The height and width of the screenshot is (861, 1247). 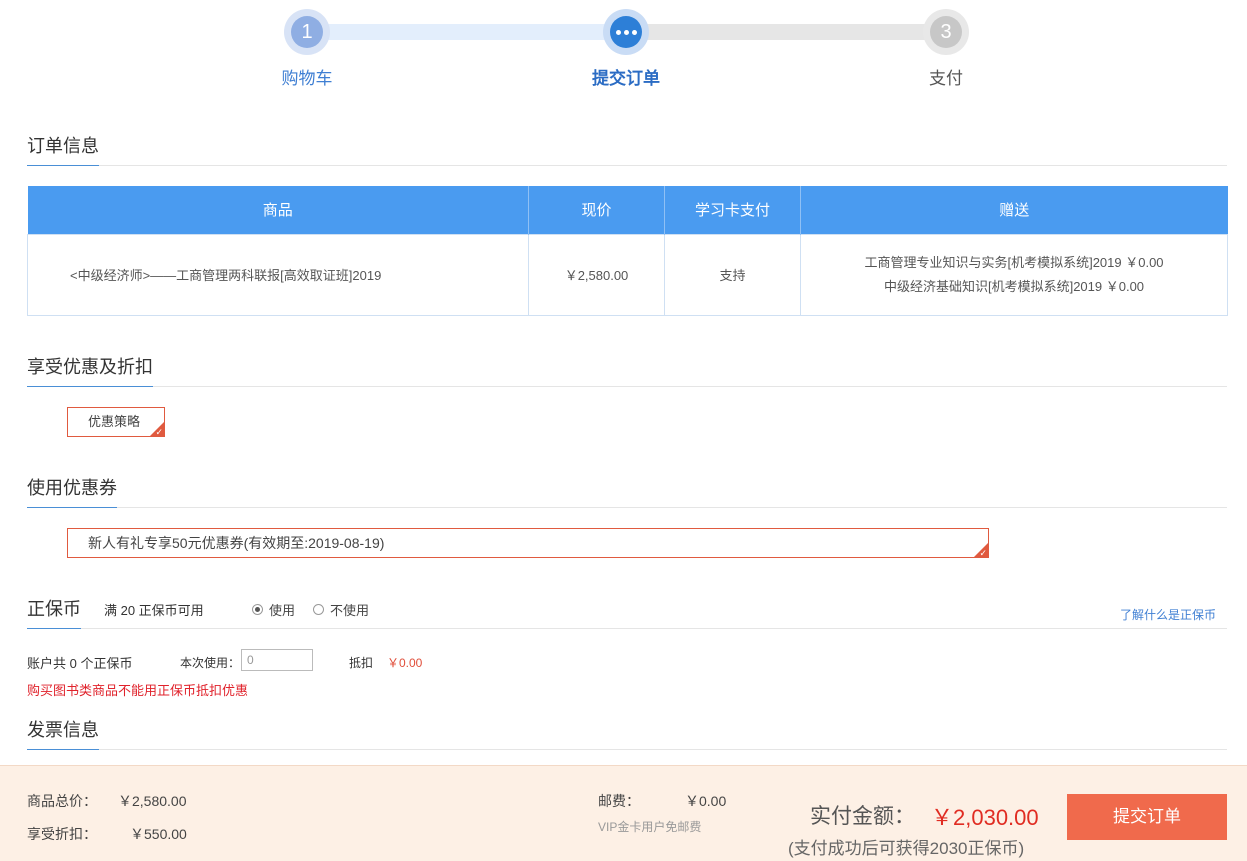 What do you see at coordinates (650, 827) in the screenshot?
I see `shipping-hint: VIP金卡用户免邮费` at bounding box center [650, 827].